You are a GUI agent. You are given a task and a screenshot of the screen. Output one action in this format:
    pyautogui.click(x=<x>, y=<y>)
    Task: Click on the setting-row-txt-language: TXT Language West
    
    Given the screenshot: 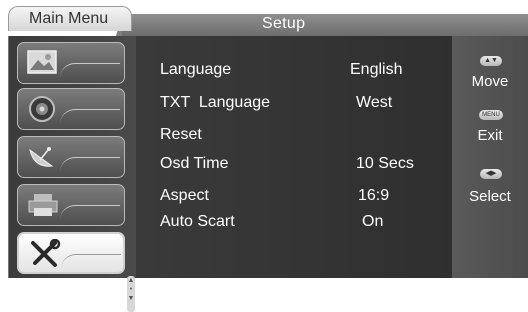 What is the action you would take?
    pyautogui.click(x=305, y=106)
    